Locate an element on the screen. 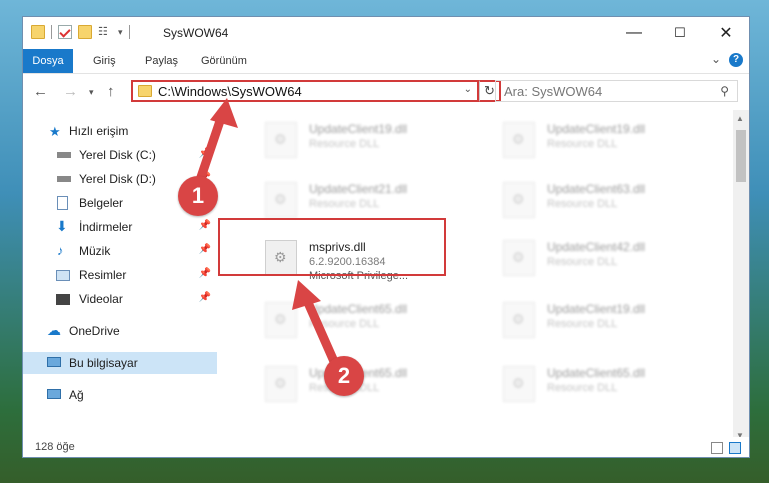  sidebar-item-quick-access: ★ Hızlı erişim is located at coordinates (120, 131).